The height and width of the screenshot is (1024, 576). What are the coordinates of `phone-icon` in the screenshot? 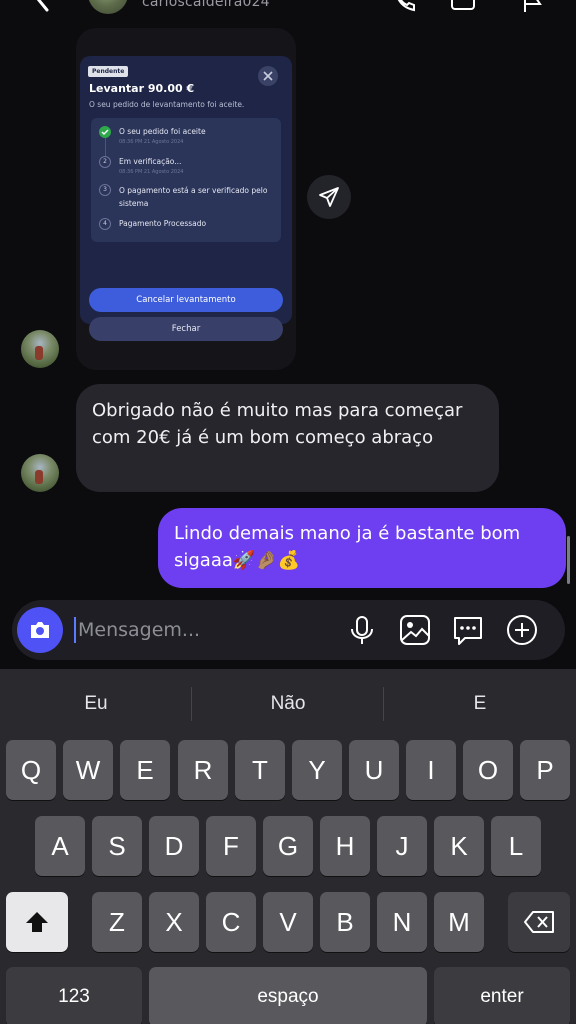 It's located at (405, 7).